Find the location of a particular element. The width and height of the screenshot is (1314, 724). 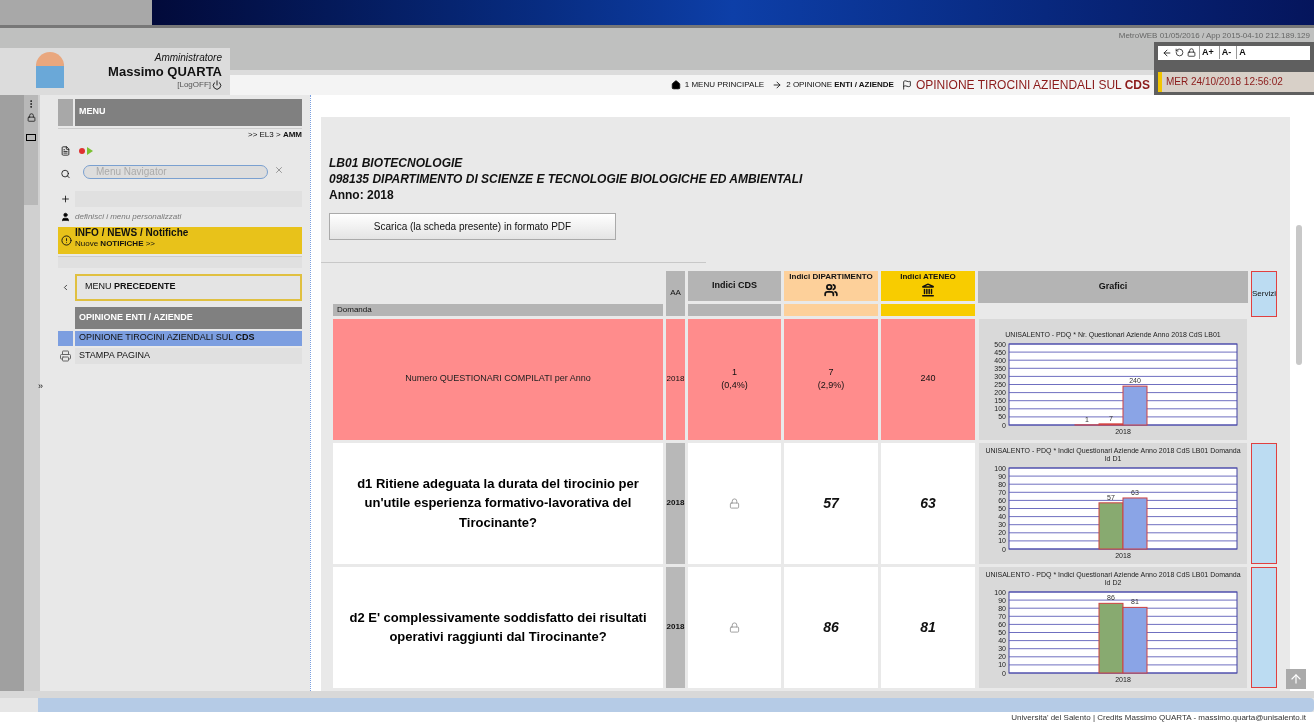

previous-menu-button: MENU PRECEDENTE is located at coordinates (188, 287).